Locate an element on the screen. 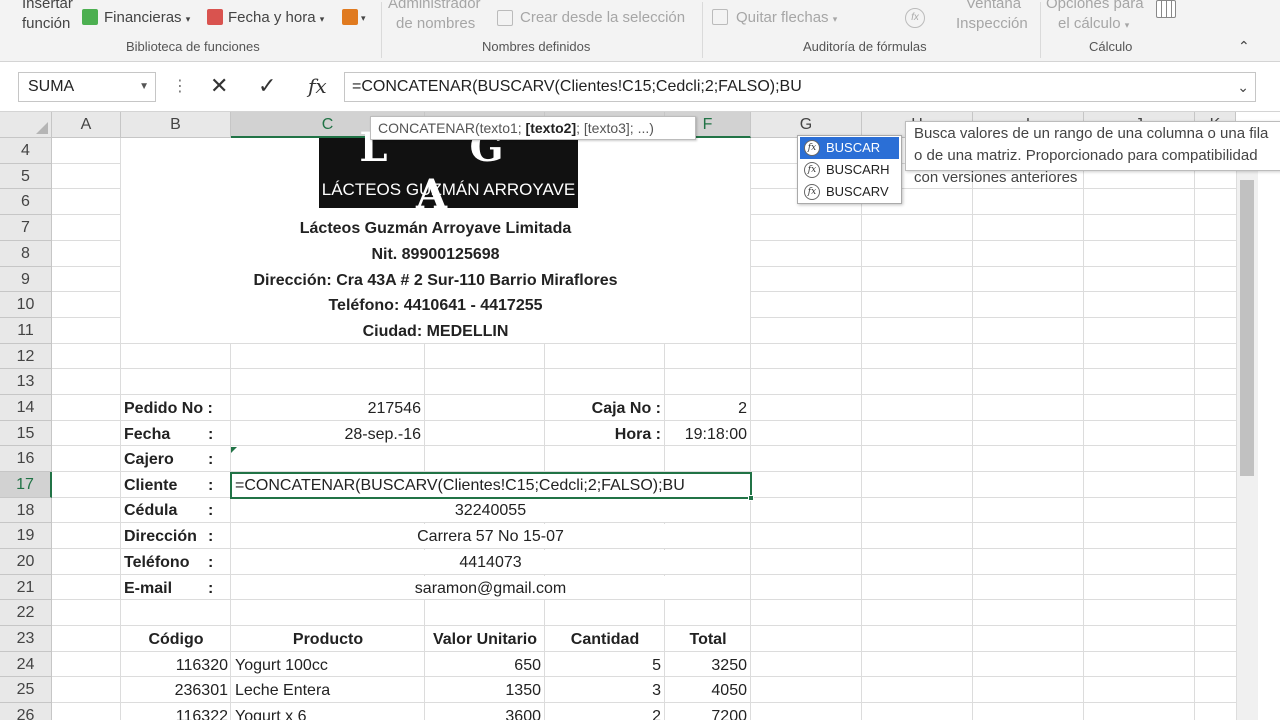  table-cell-cantidad: 2 is located at coordinates (603, 712).